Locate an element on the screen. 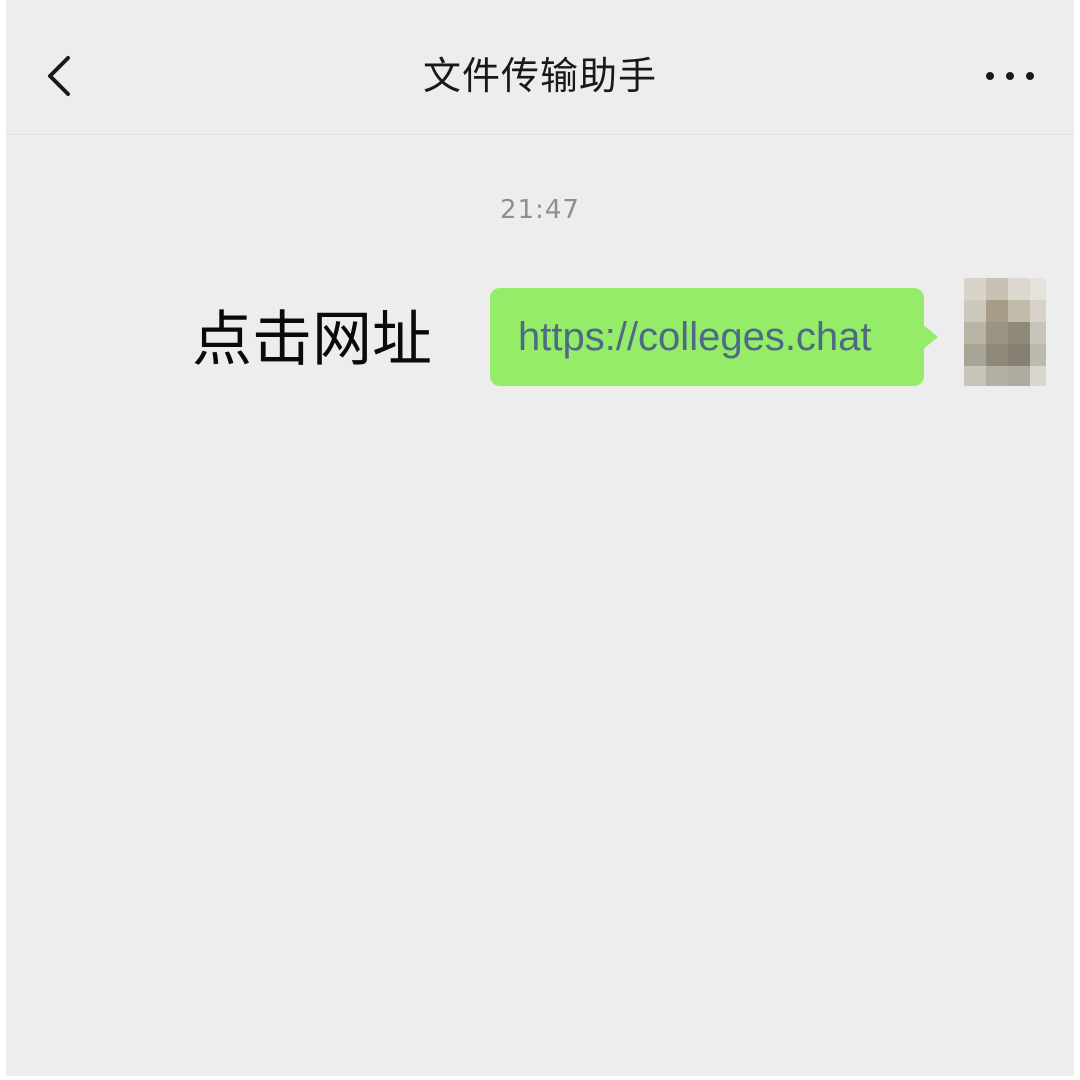  message-timestamp: 21:47 is located at coordinates (540, 210).